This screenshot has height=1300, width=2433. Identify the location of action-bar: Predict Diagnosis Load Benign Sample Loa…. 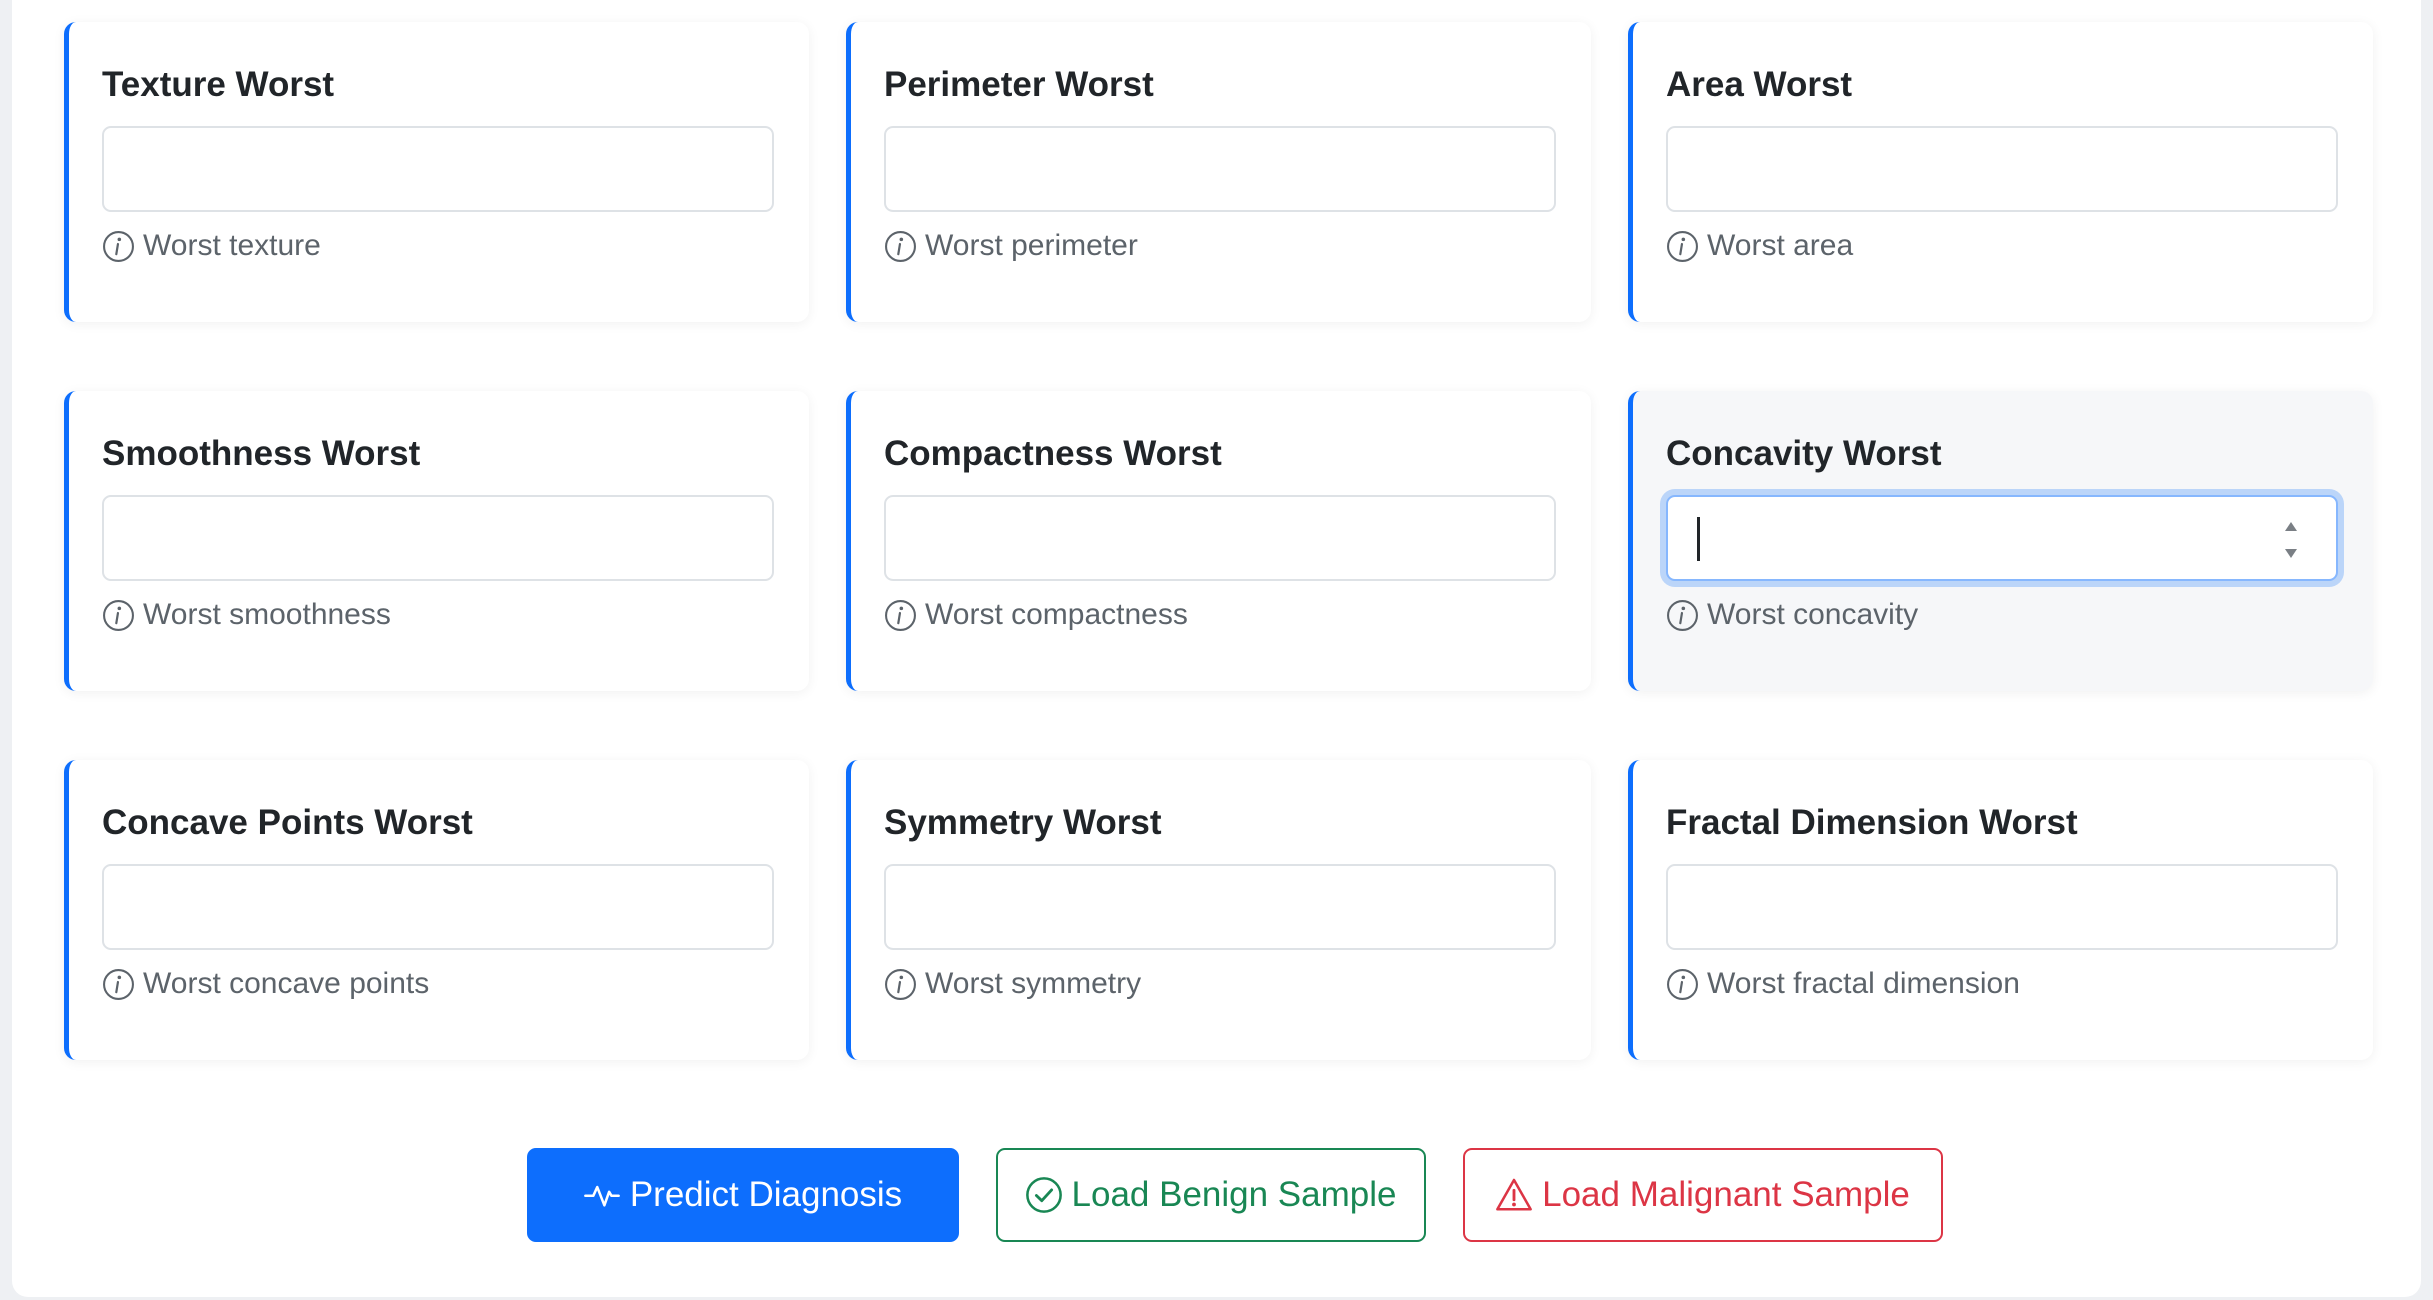
(1216, 1195).